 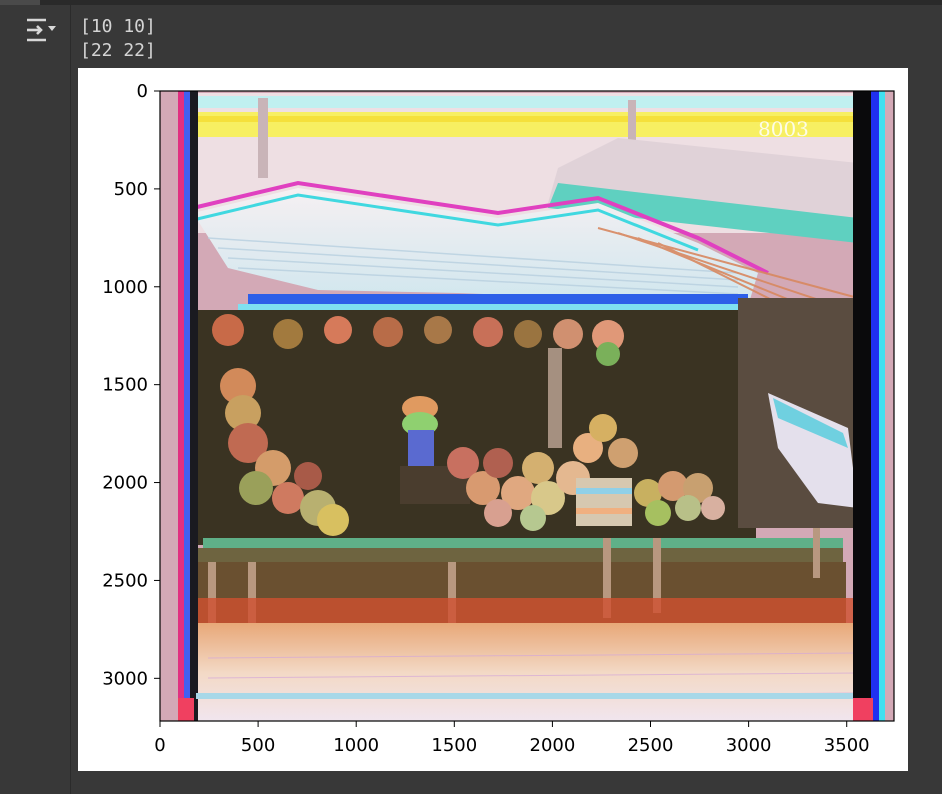 What do you see at coordinates (783, 129) in the screenshot?
I see `image-watermark-text: 8003` at bounding box center [783, 129].